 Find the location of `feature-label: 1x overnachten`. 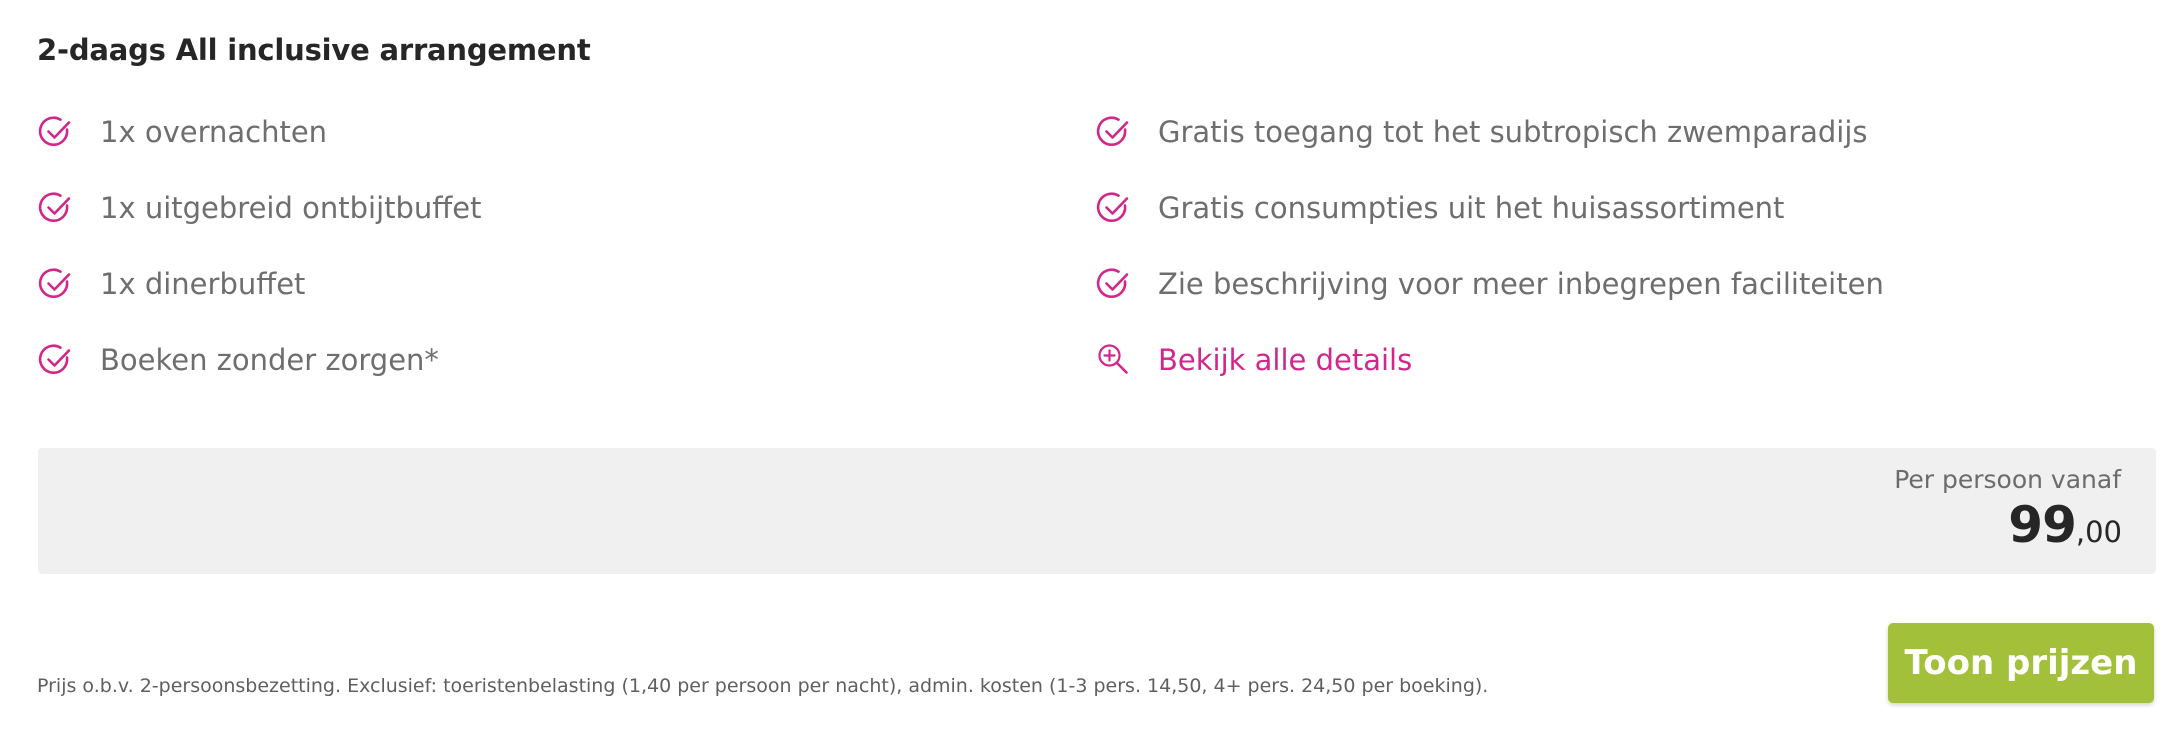

feature-label: 1x overnachten is located at coordinates (214, 132).